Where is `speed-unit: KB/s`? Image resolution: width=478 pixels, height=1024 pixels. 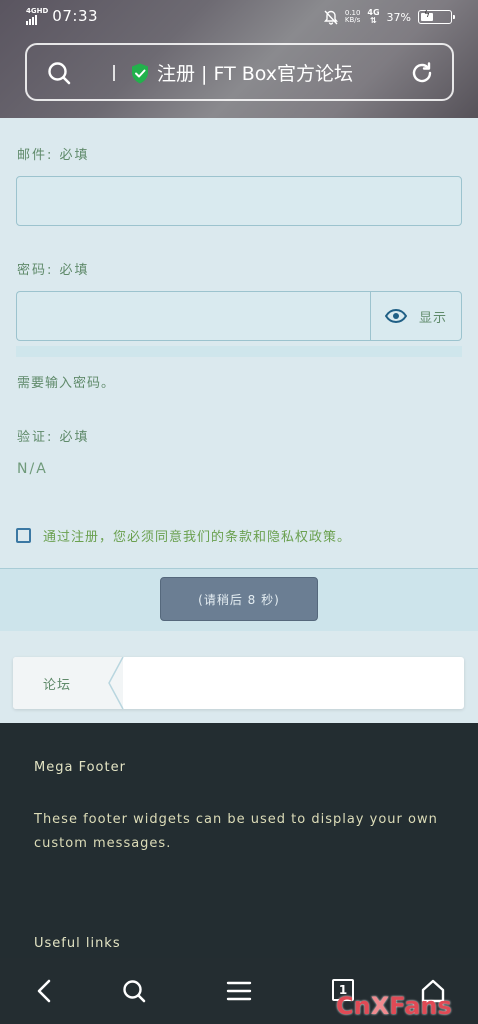 speed-unit: KB/s is located at coordinates (352, 20).